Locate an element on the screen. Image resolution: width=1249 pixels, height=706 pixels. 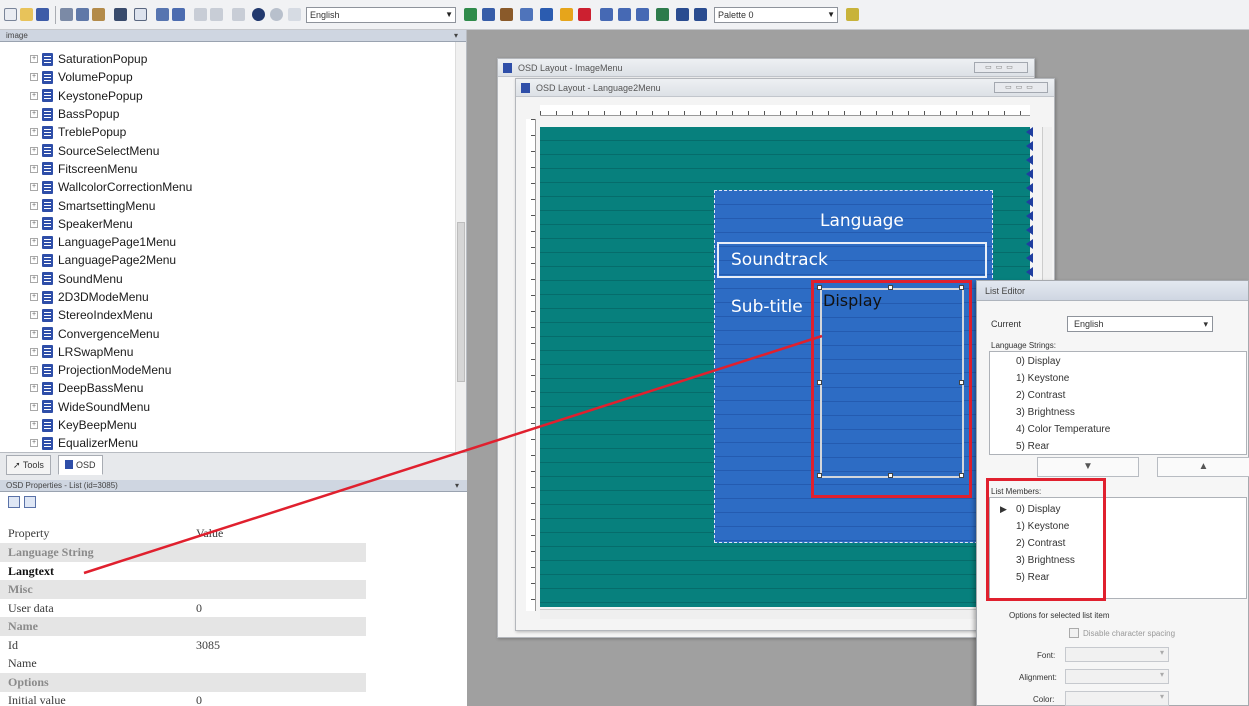
tree-item: + DeepBassMenu is located at coordinates (227, 388).